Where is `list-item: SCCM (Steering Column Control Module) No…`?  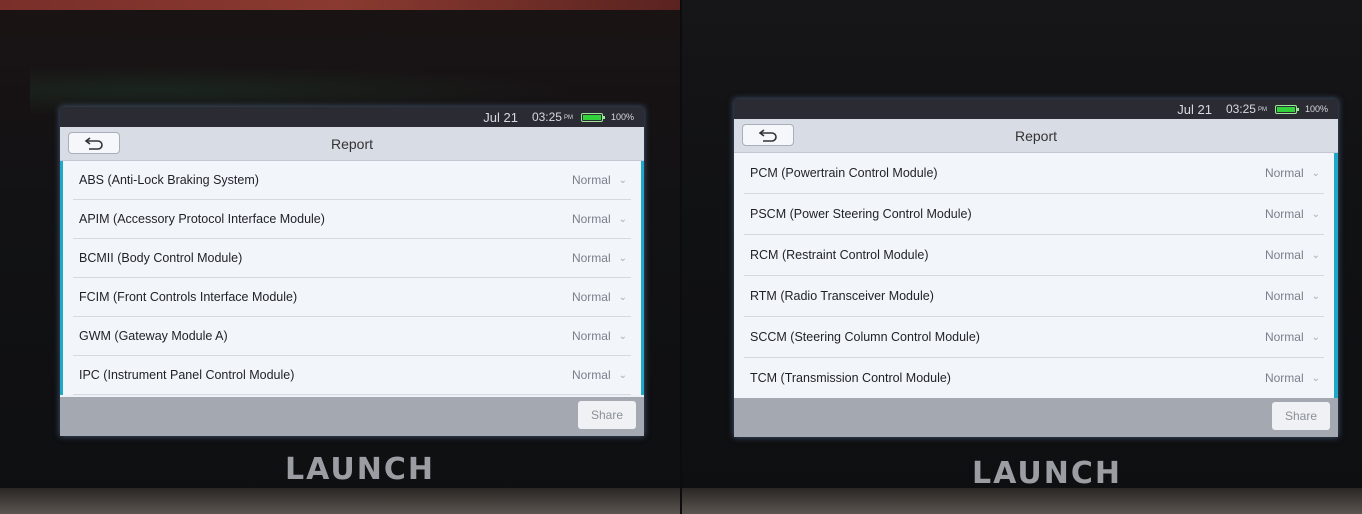 list-item: SCCM (Steering Column Control Module) No… is located at coordinates (1034, 337).